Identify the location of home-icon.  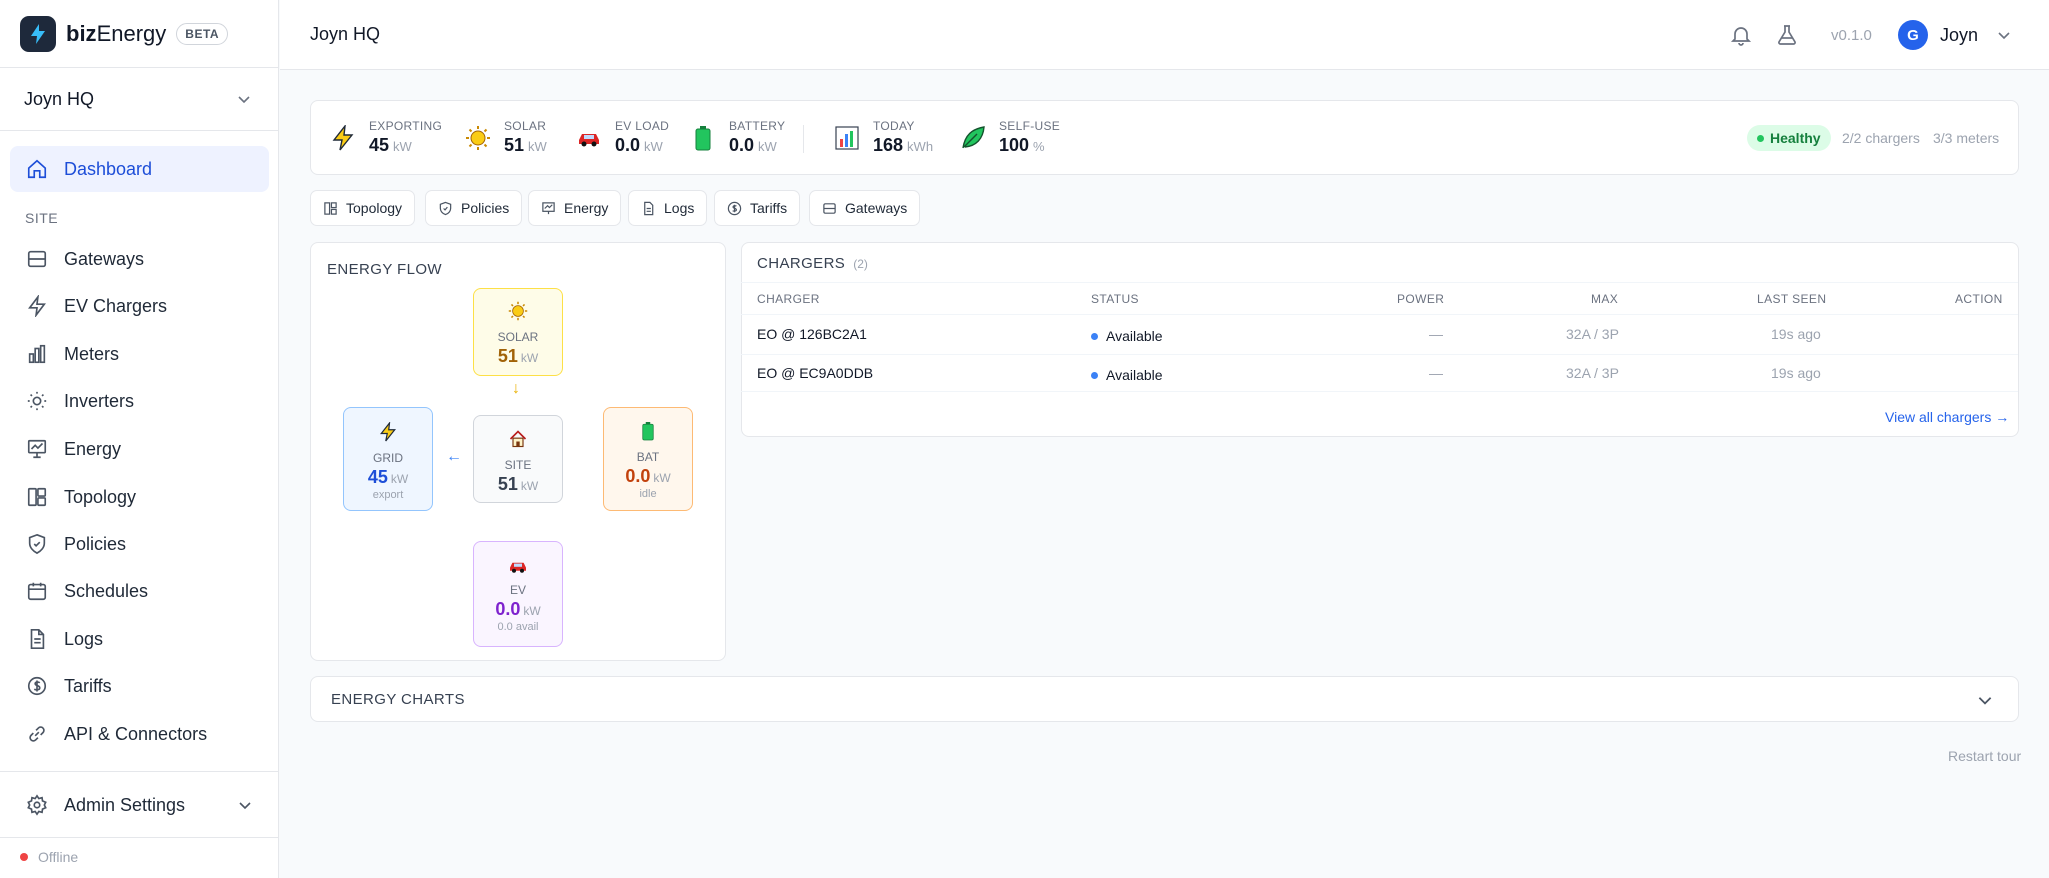
(37, 169).